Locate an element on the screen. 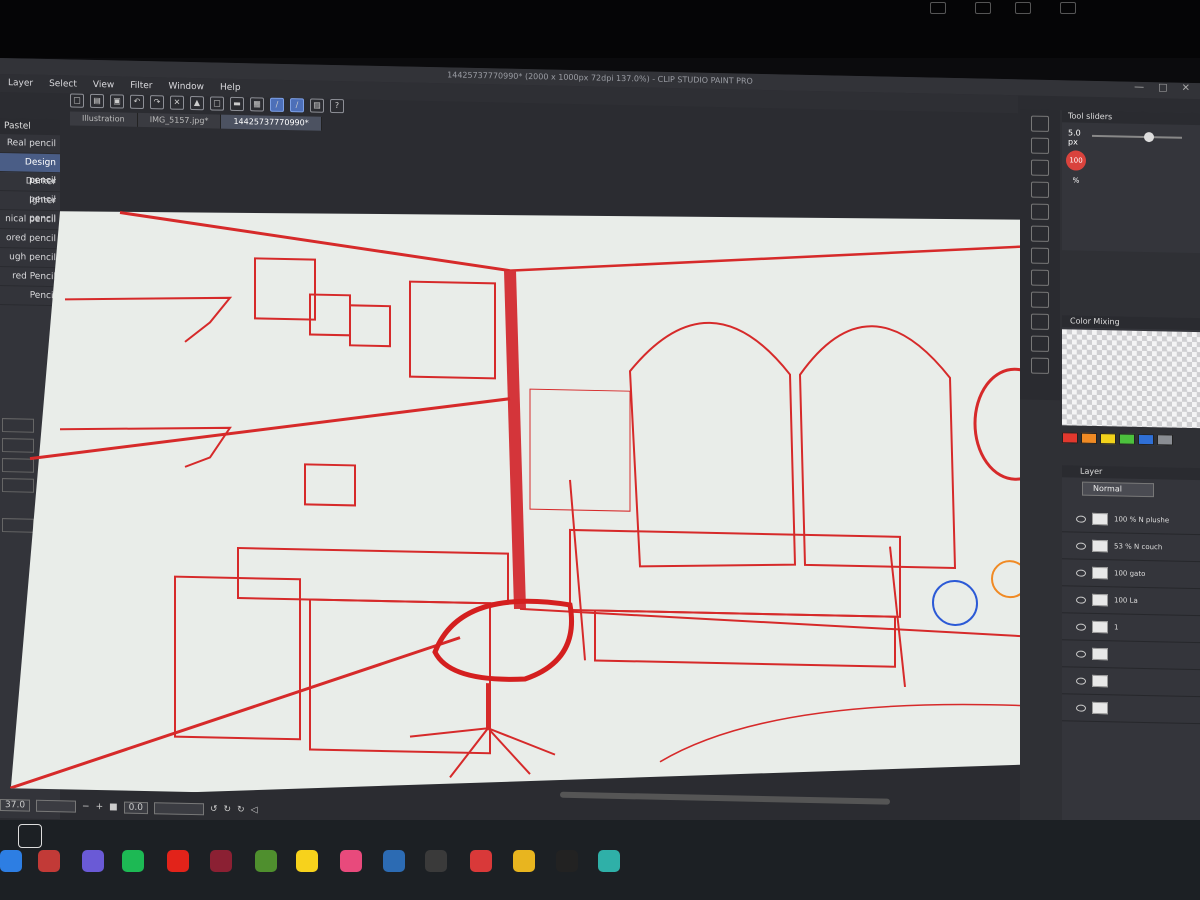 The height and width of the screenshot is (900, 1200). chrome-icon is located at coordinates (524, 861).